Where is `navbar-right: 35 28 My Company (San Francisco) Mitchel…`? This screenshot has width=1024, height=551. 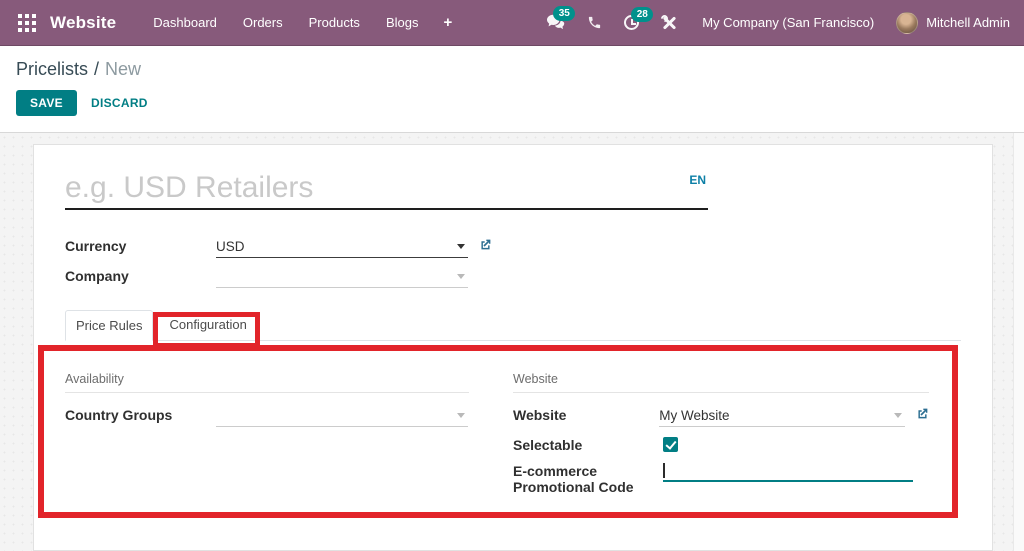
navbar-right: 35 28 My Company (San Francisco) Mitchel… is located at coordinates (772, 20).